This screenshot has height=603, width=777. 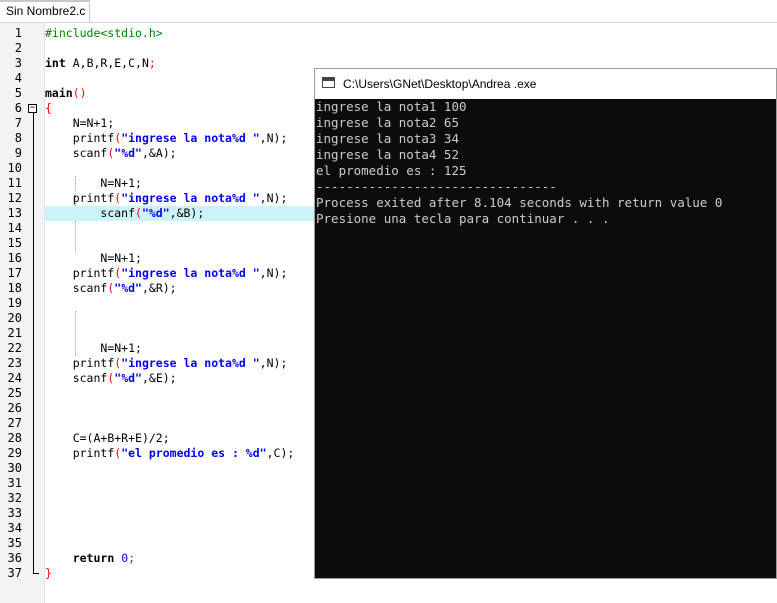 I want to click on line-number: 1, so click(x=18, y=33).